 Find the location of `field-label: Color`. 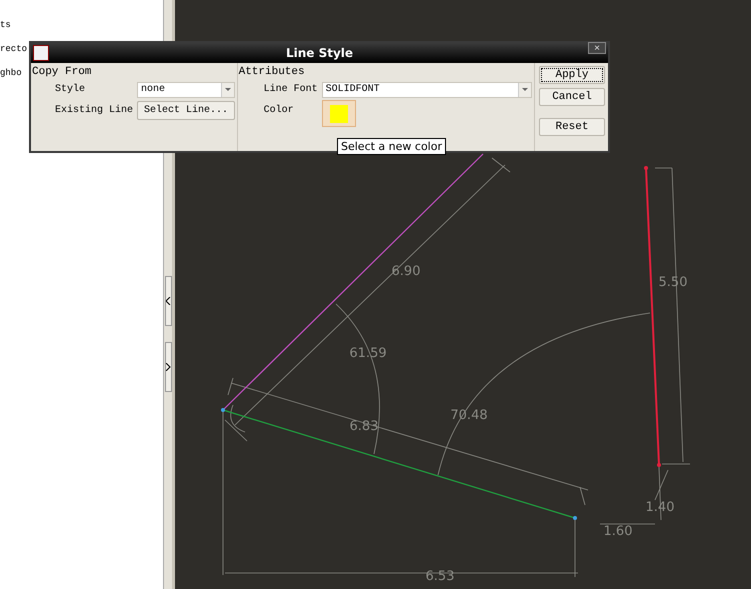

field-label: Color is located at coordinates (279, 110).